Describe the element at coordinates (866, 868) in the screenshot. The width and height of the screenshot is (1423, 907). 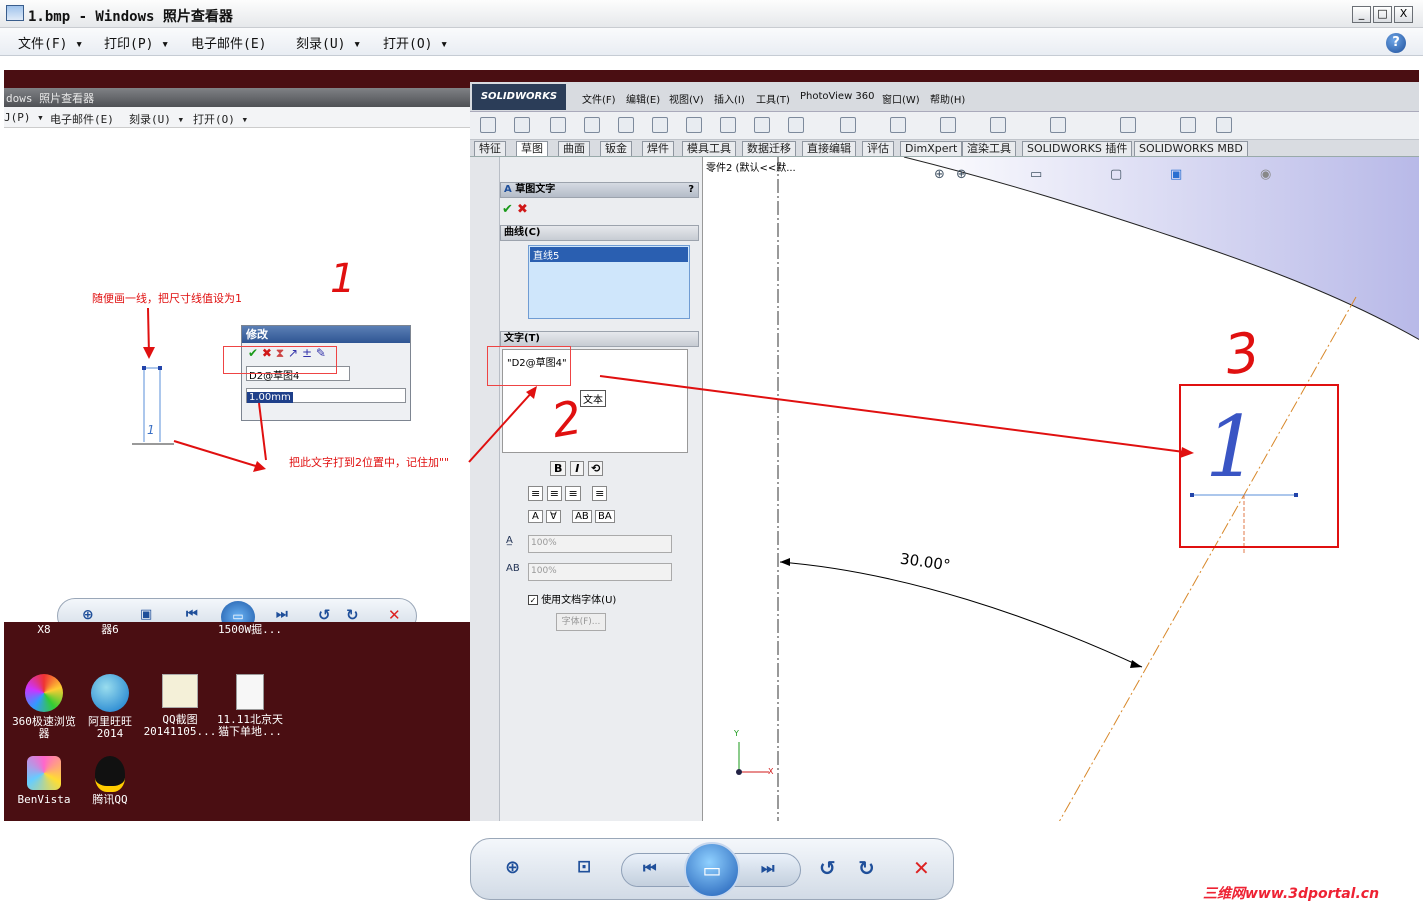
I see `rotate-cw-icon: ↻` at that location.